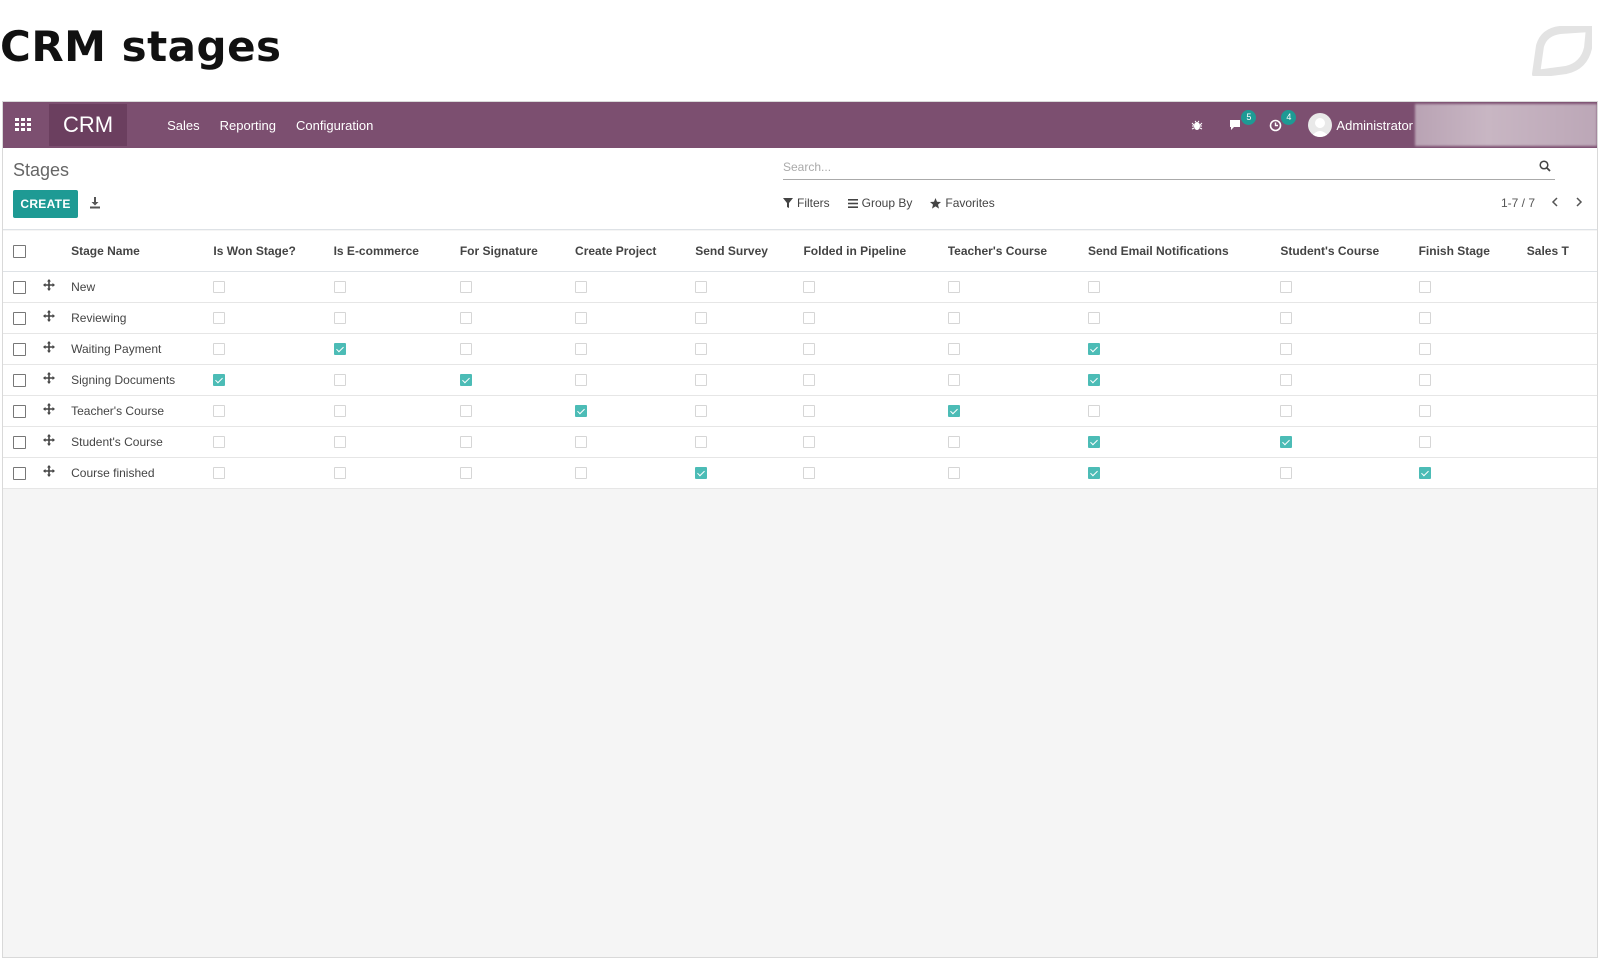 The width and height of the screenshot is (1600, 958). Describe the element at coordinates (142, 411) in the screenshot. I see `stage-name-cell: Teacher's Course` at that location.